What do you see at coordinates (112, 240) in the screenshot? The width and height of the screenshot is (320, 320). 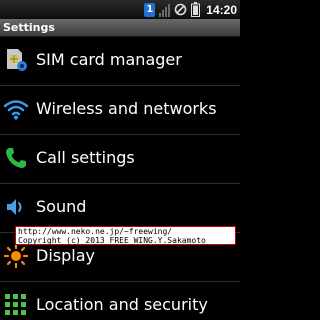 I see `watermark-copyright: Copyright (c) 2013 FREE WING.Y.Sakamoto` at bounding box center [112, 240].